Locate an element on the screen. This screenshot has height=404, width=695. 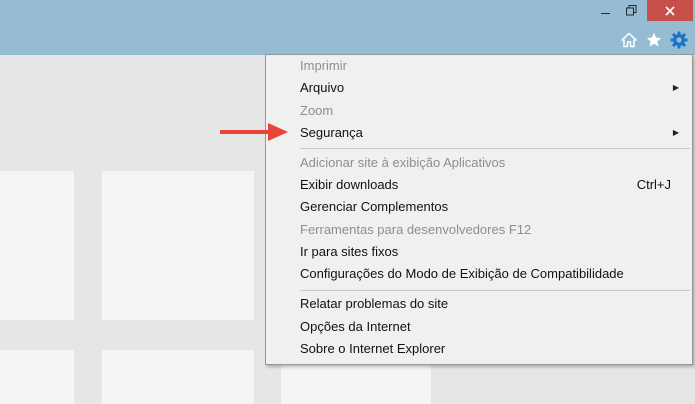
restore-button is located at coordinates (631, 10).